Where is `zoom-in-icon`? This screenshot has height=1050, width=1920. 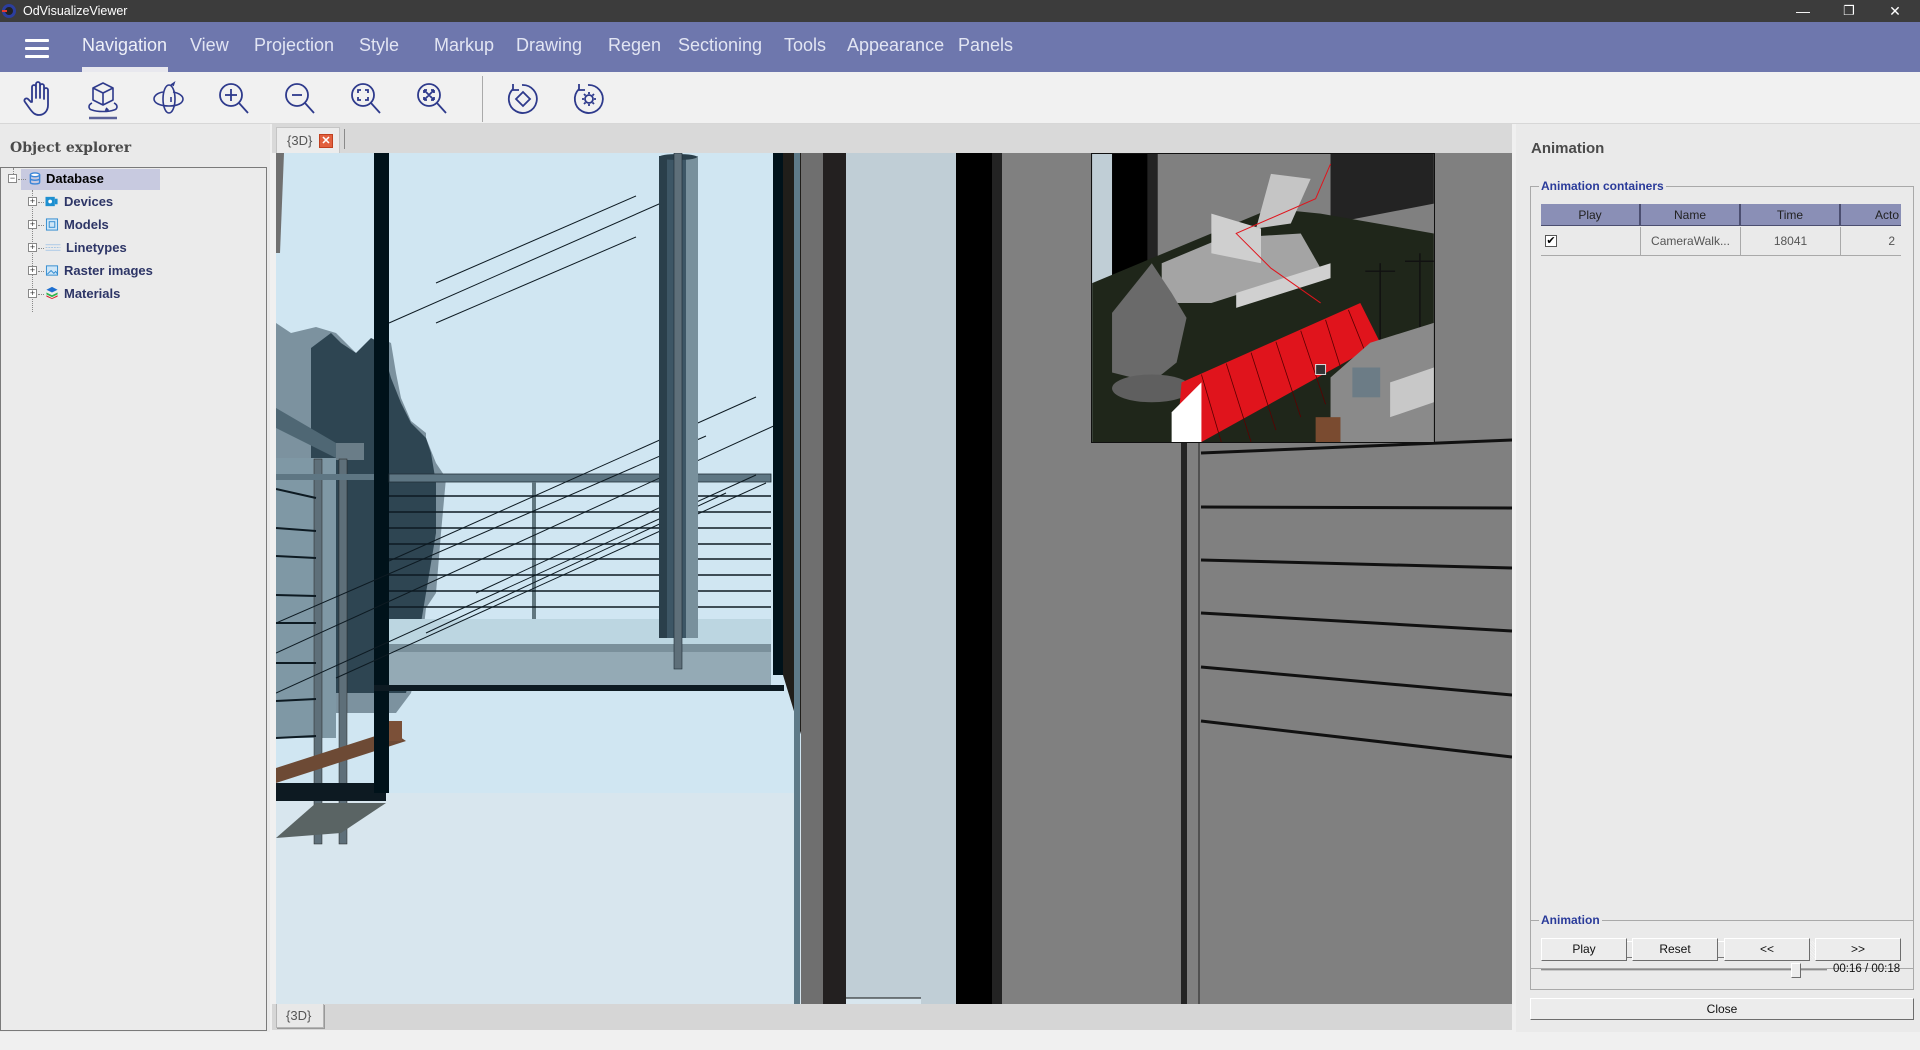
zoom-in-icon is located at coordinates (234, 98).